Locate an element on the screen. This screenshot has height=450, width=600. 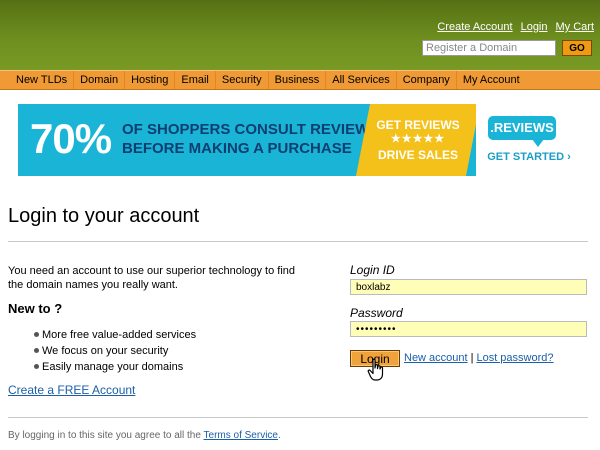
divider-bottom is located at coordinates (298, 417).